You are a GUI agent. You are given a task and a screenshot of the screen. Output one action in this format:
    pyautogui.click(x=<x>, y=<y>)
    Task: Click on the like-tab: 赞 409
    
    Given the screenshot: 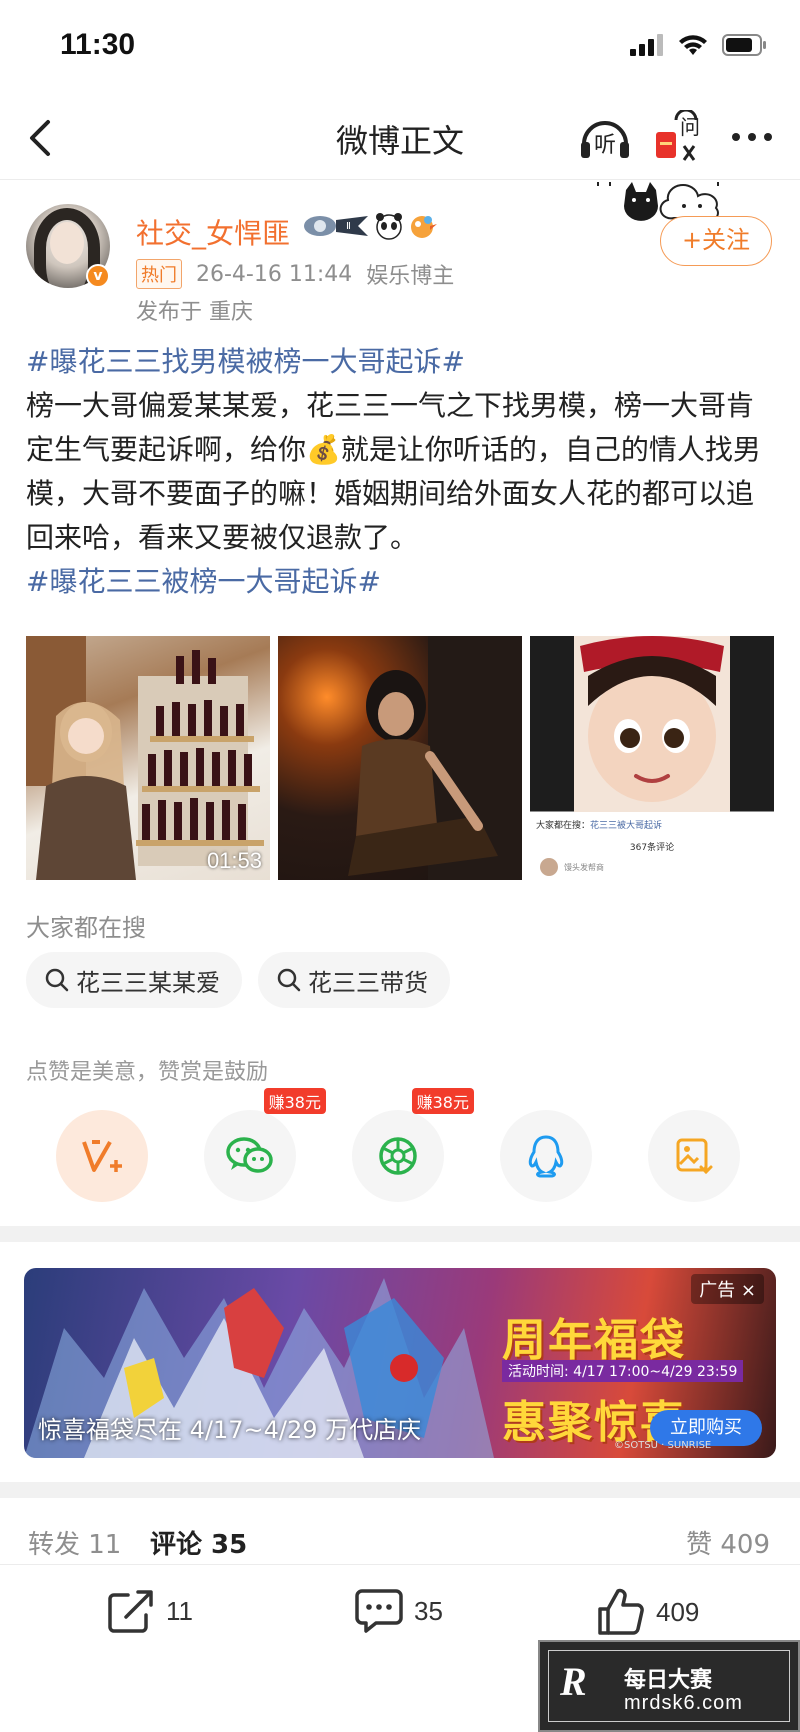 What is the action you would take?
    pyautogui.click(x=728, y=1542)
    